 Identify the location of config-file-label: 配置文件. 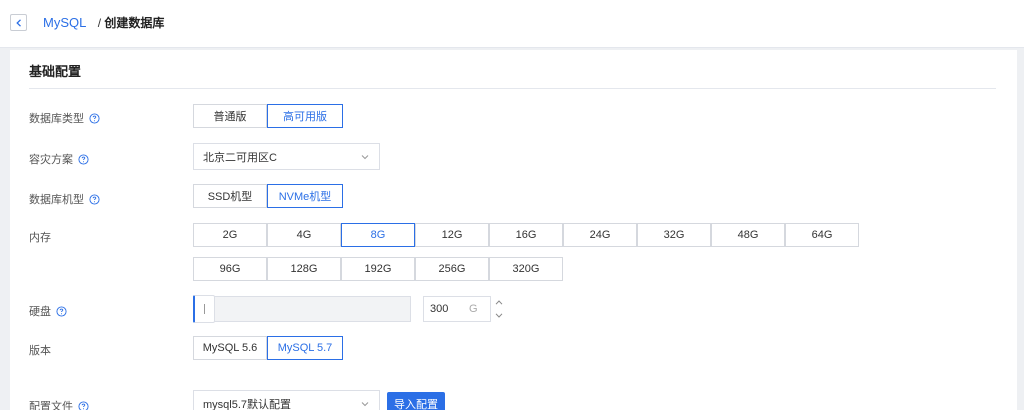
(59, 404).